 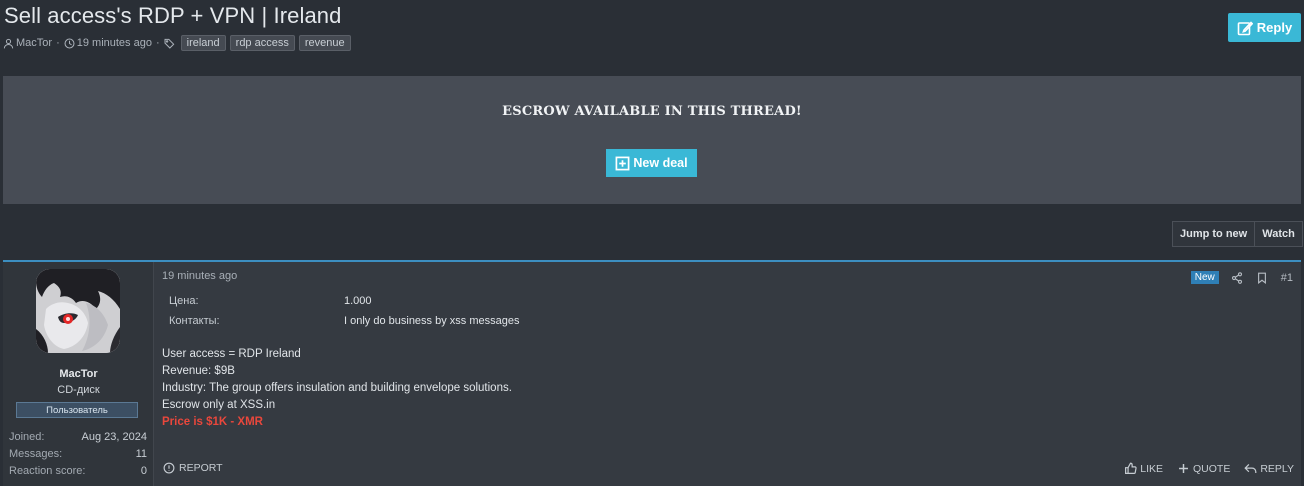 I want to click on stat-label: Reaction score:, so click(x=47, y=470).